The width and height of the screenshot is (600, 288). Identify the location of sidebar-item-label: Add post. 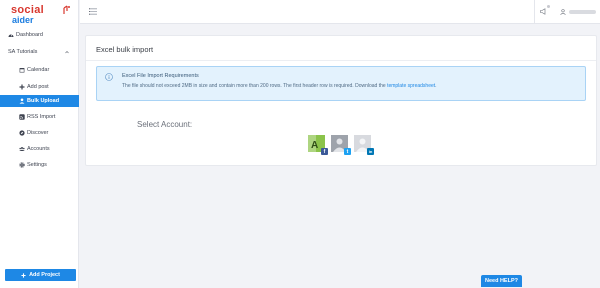
(38, 87).